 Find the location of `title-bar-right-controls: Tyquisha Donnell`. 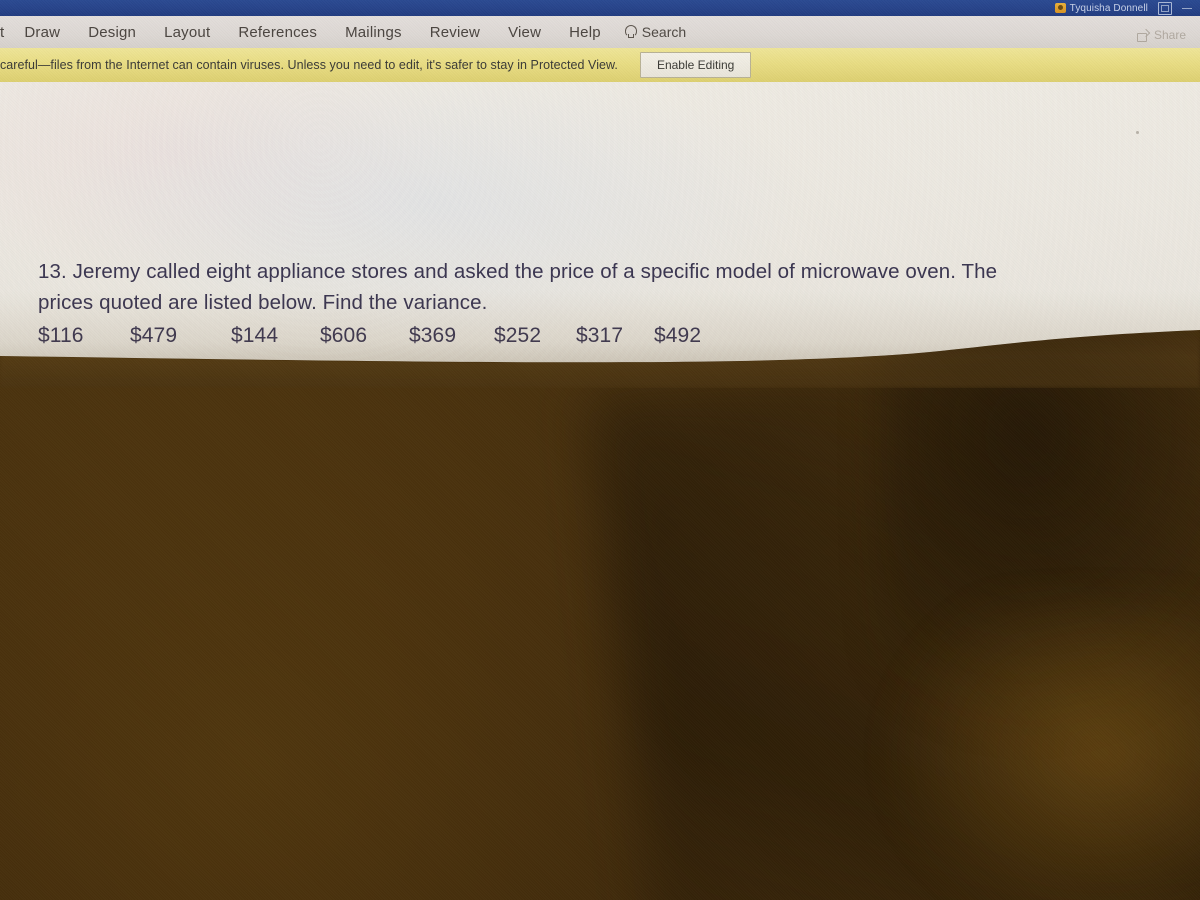

title-bar-right-controls: Tyquisha Donnell is located at coordinates (1127, 8).